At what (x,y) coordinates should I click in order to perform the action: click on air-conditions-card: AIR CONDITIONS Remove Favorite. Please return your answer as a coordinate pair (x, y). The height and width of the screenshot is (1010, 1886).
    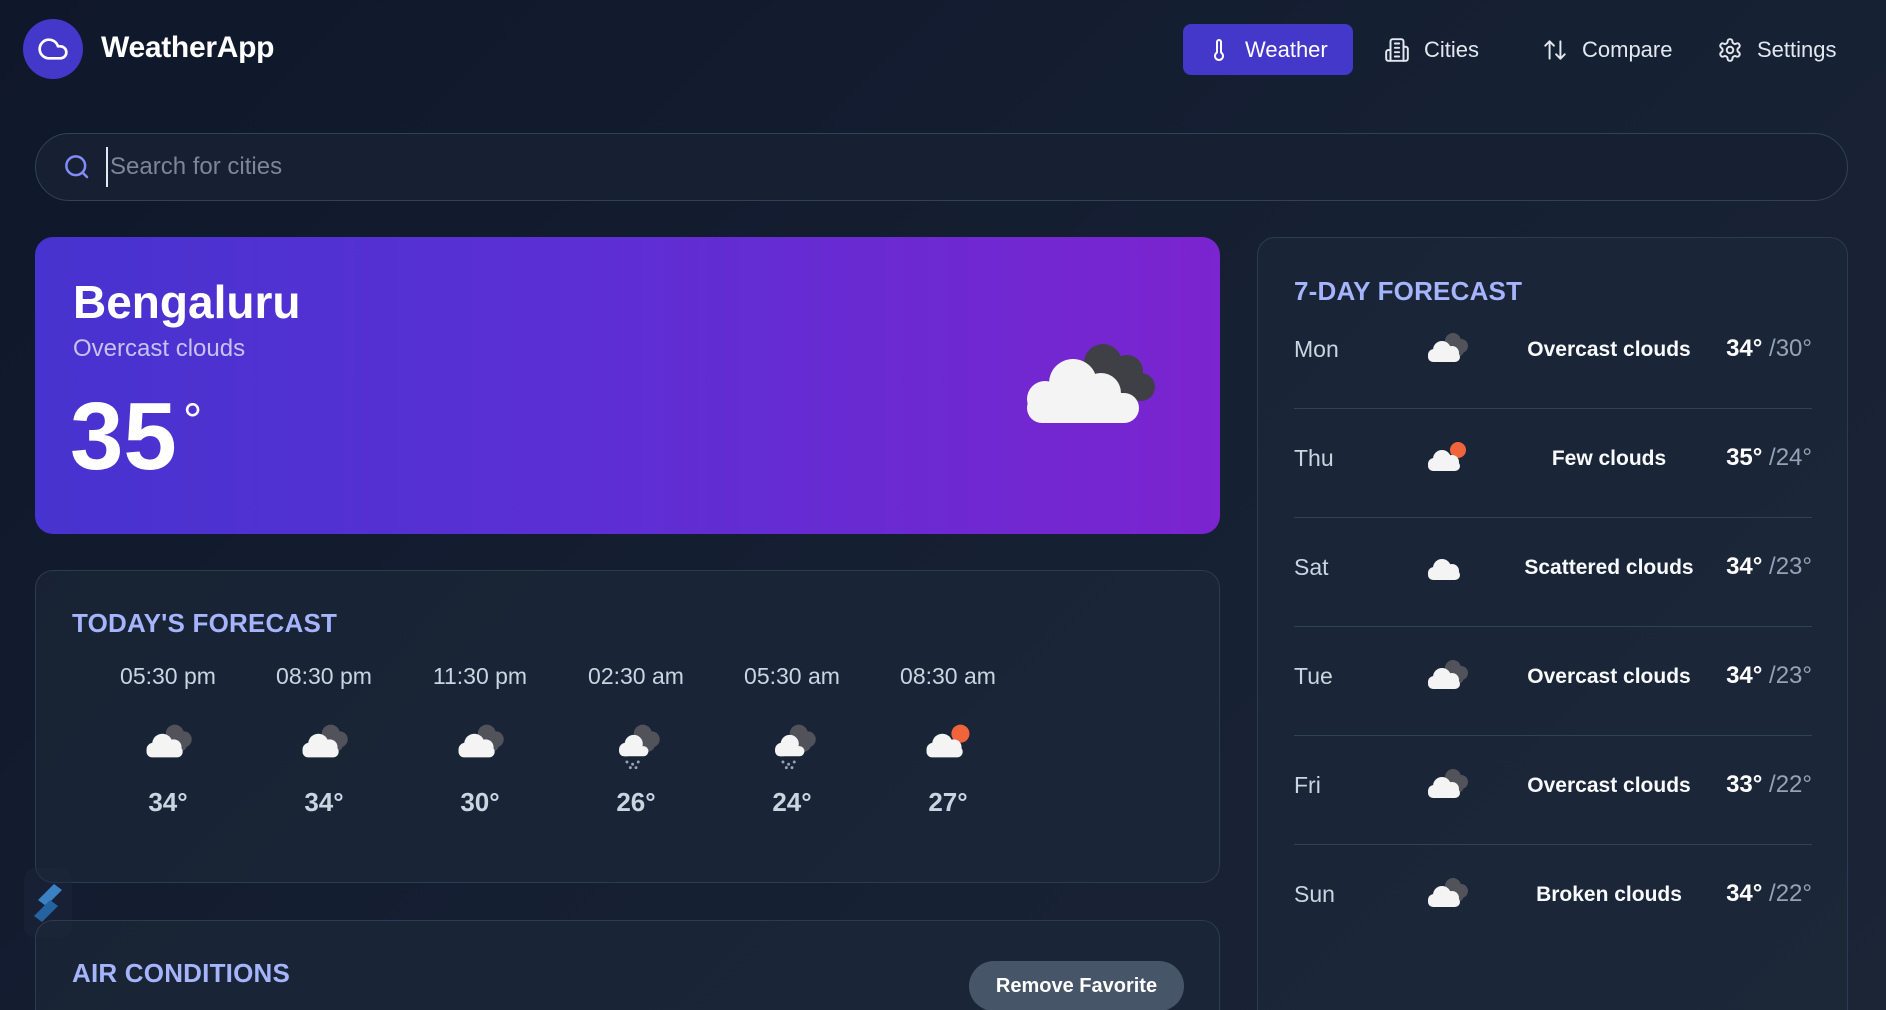
    Looking at the image, I should click on (627, 965).